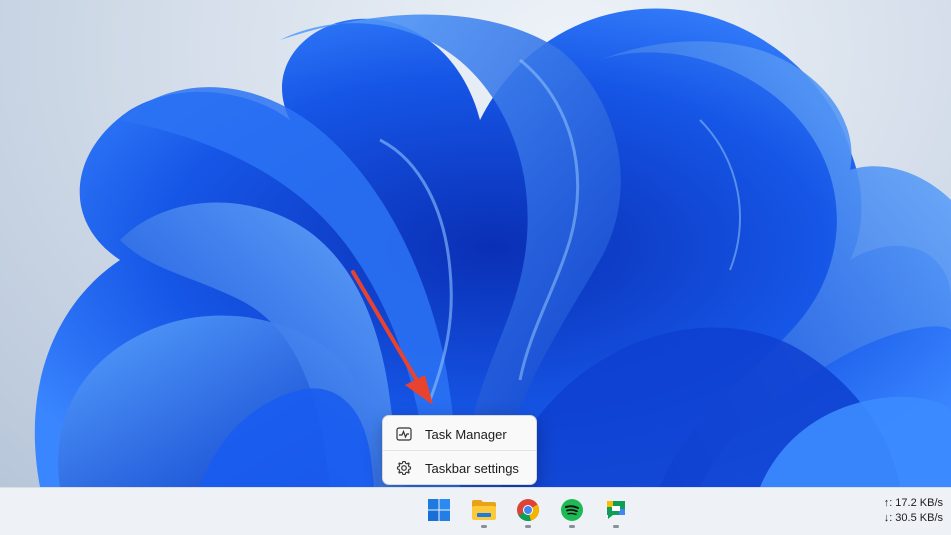  Describe the element at coordinates (466, 434) in the screenshot. I see `menu-item-label: Task Manager` at that location.